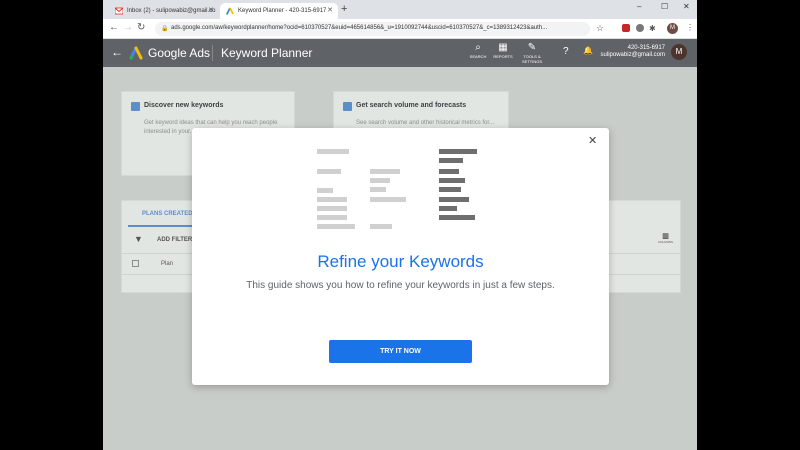 Image resolution: width=800 pixels, height=450 pixels. Describe the element at coordinates (167, 264) in the screenshot. I see `plan-column-header: Plan` at that location.